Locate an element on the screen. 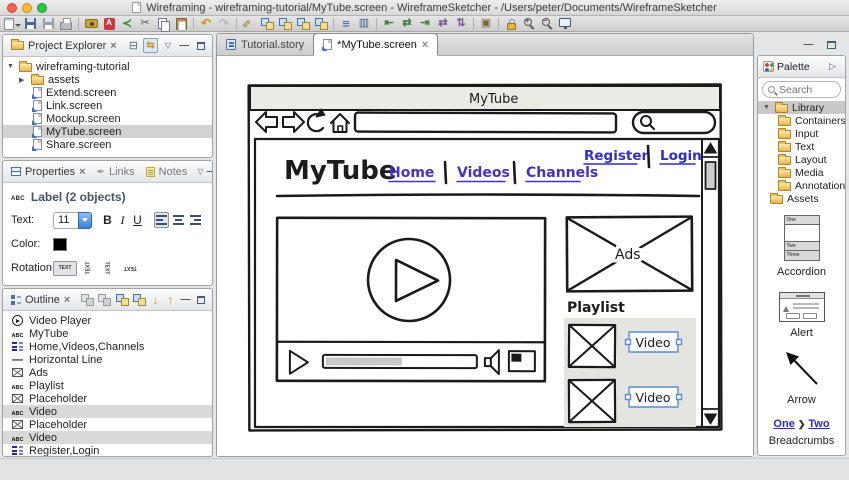 The width and height of the screenshot is (849, 480). wireframe-nav-videos: Videos is located at coordinates (483, 173).